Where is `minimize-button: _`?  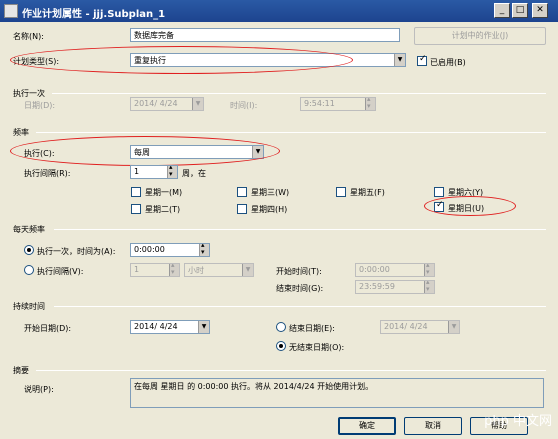 minimize-button: _ is located at coordinates (502, 10).